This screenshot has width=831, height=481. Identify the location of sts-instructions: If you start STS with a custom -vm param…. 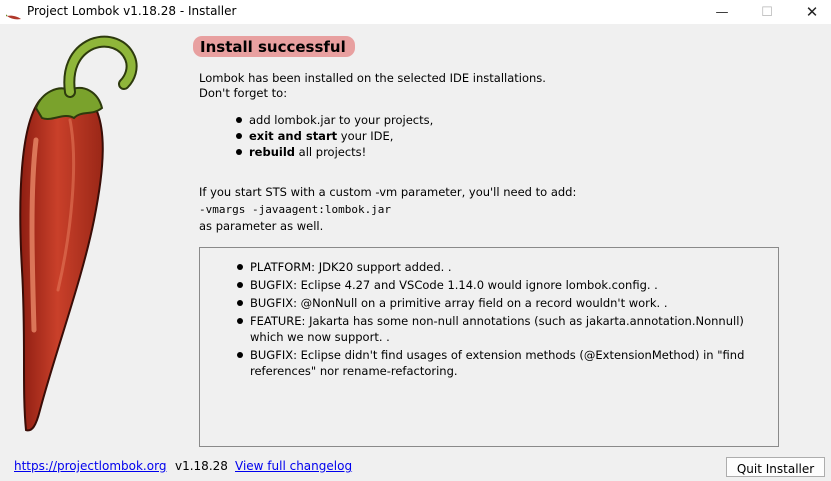
(388, 192).